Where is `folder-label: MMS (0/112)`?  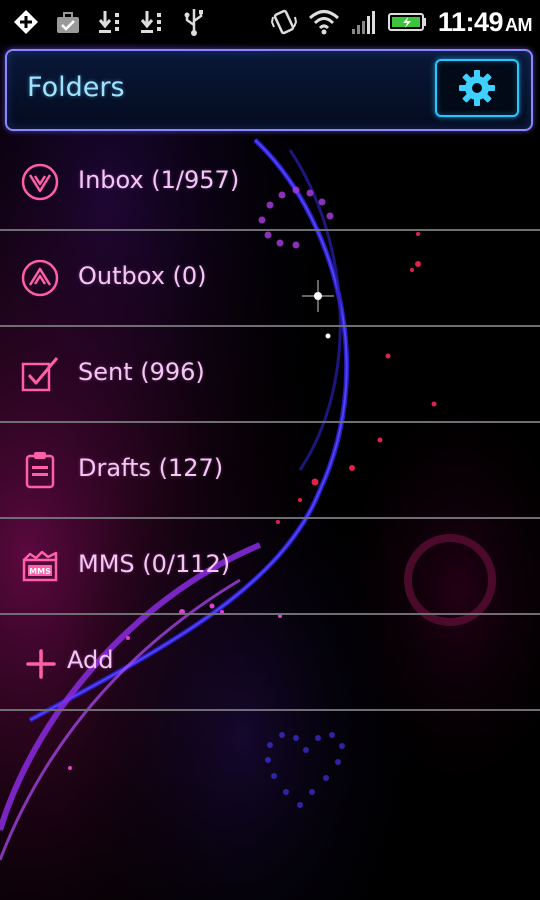
folder-label: MMS (0/112) is located at coordinates (154, 564).